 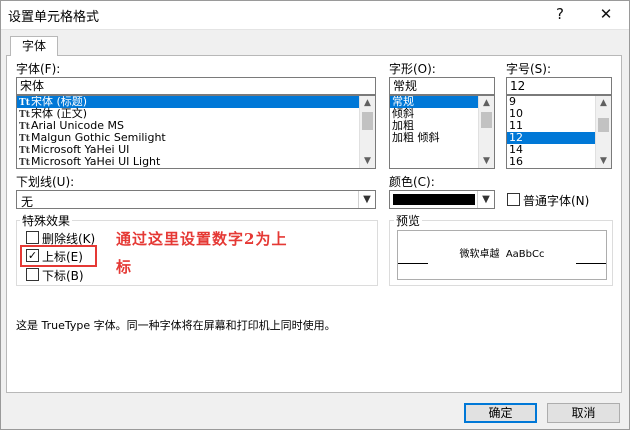 What do you see at coordinates (408, 220) in the screenshot?
I see `preview-label: 预览` at bounding box center [408, 220].